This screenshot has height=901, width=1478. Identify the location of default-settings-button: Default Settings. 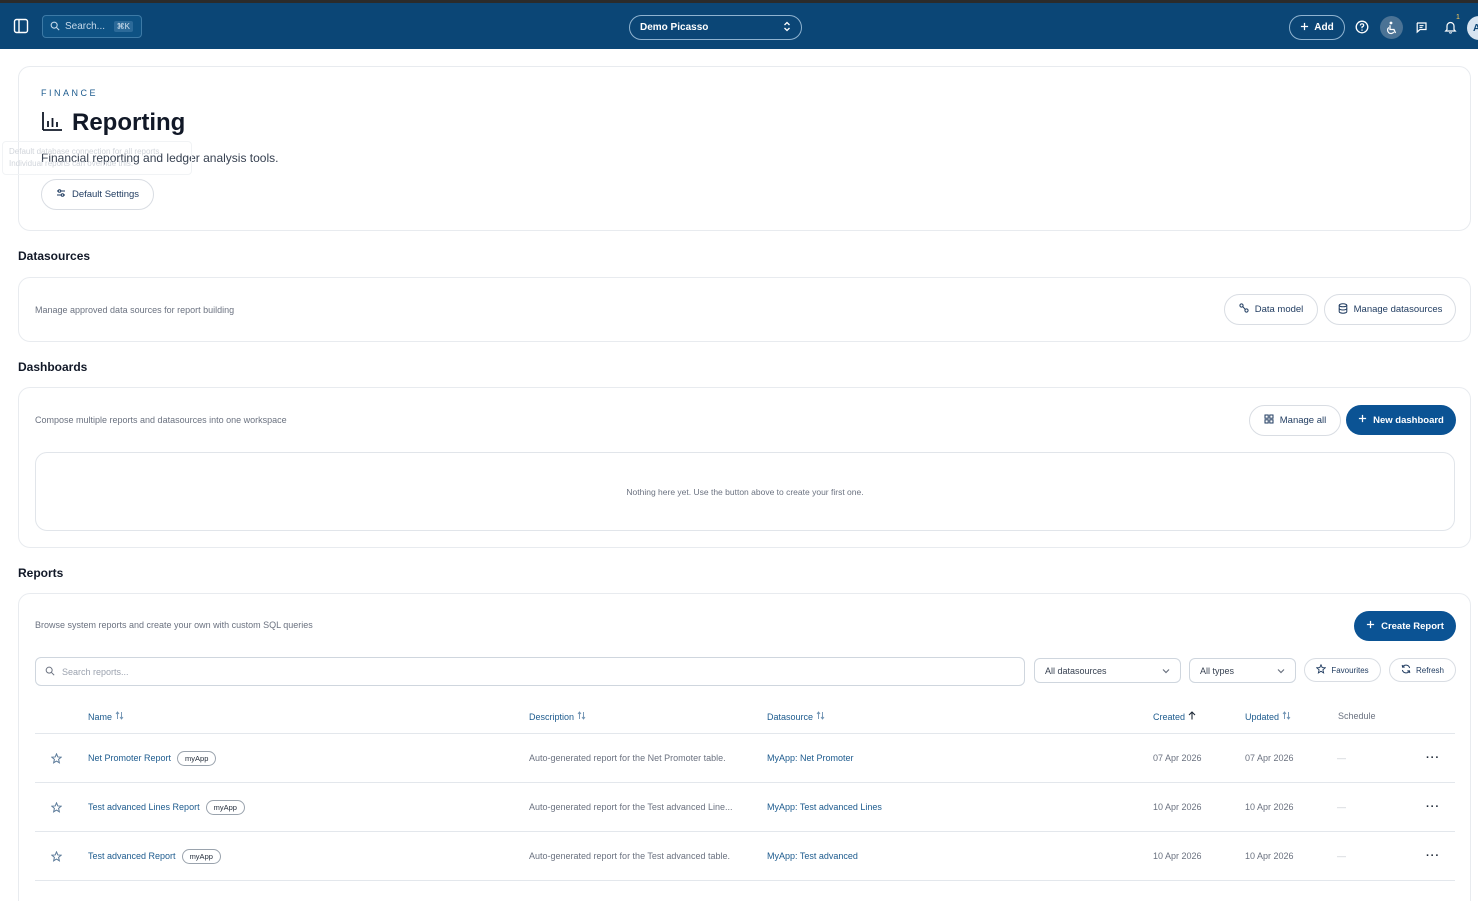
(97, 194).